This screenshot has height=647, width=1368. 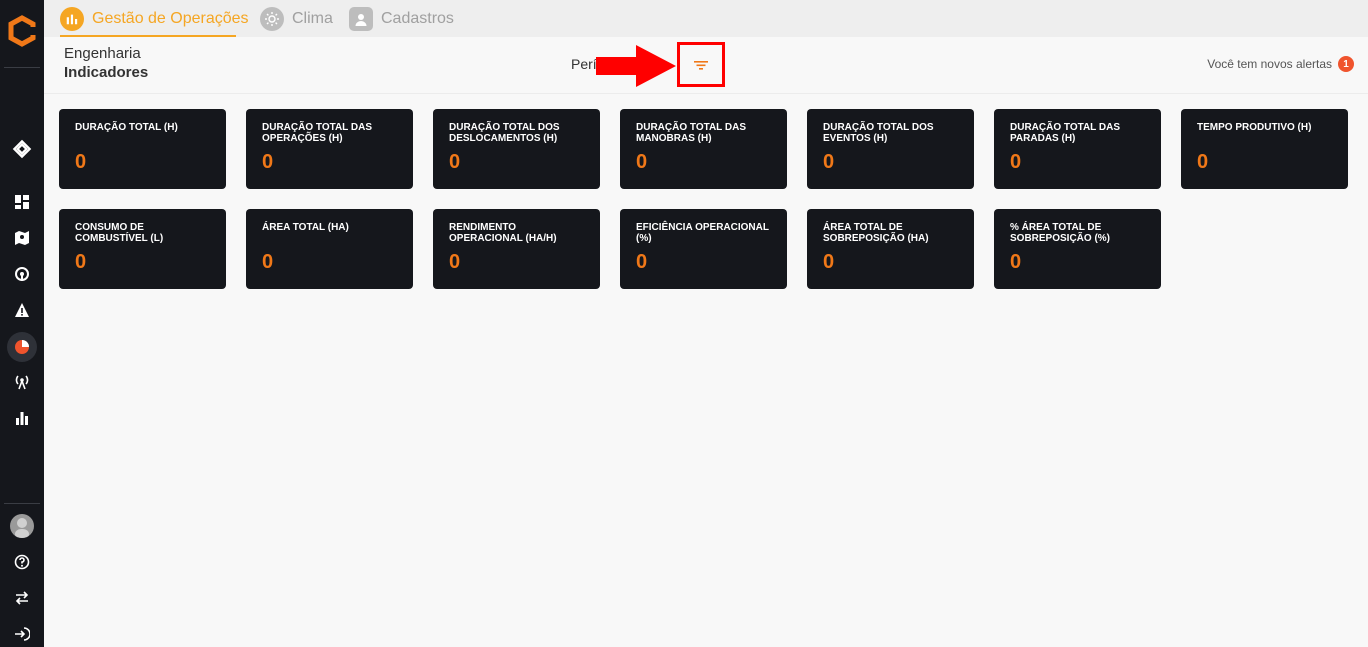 I want to click on tab-clima: Clima, so click(x=296, y=18).